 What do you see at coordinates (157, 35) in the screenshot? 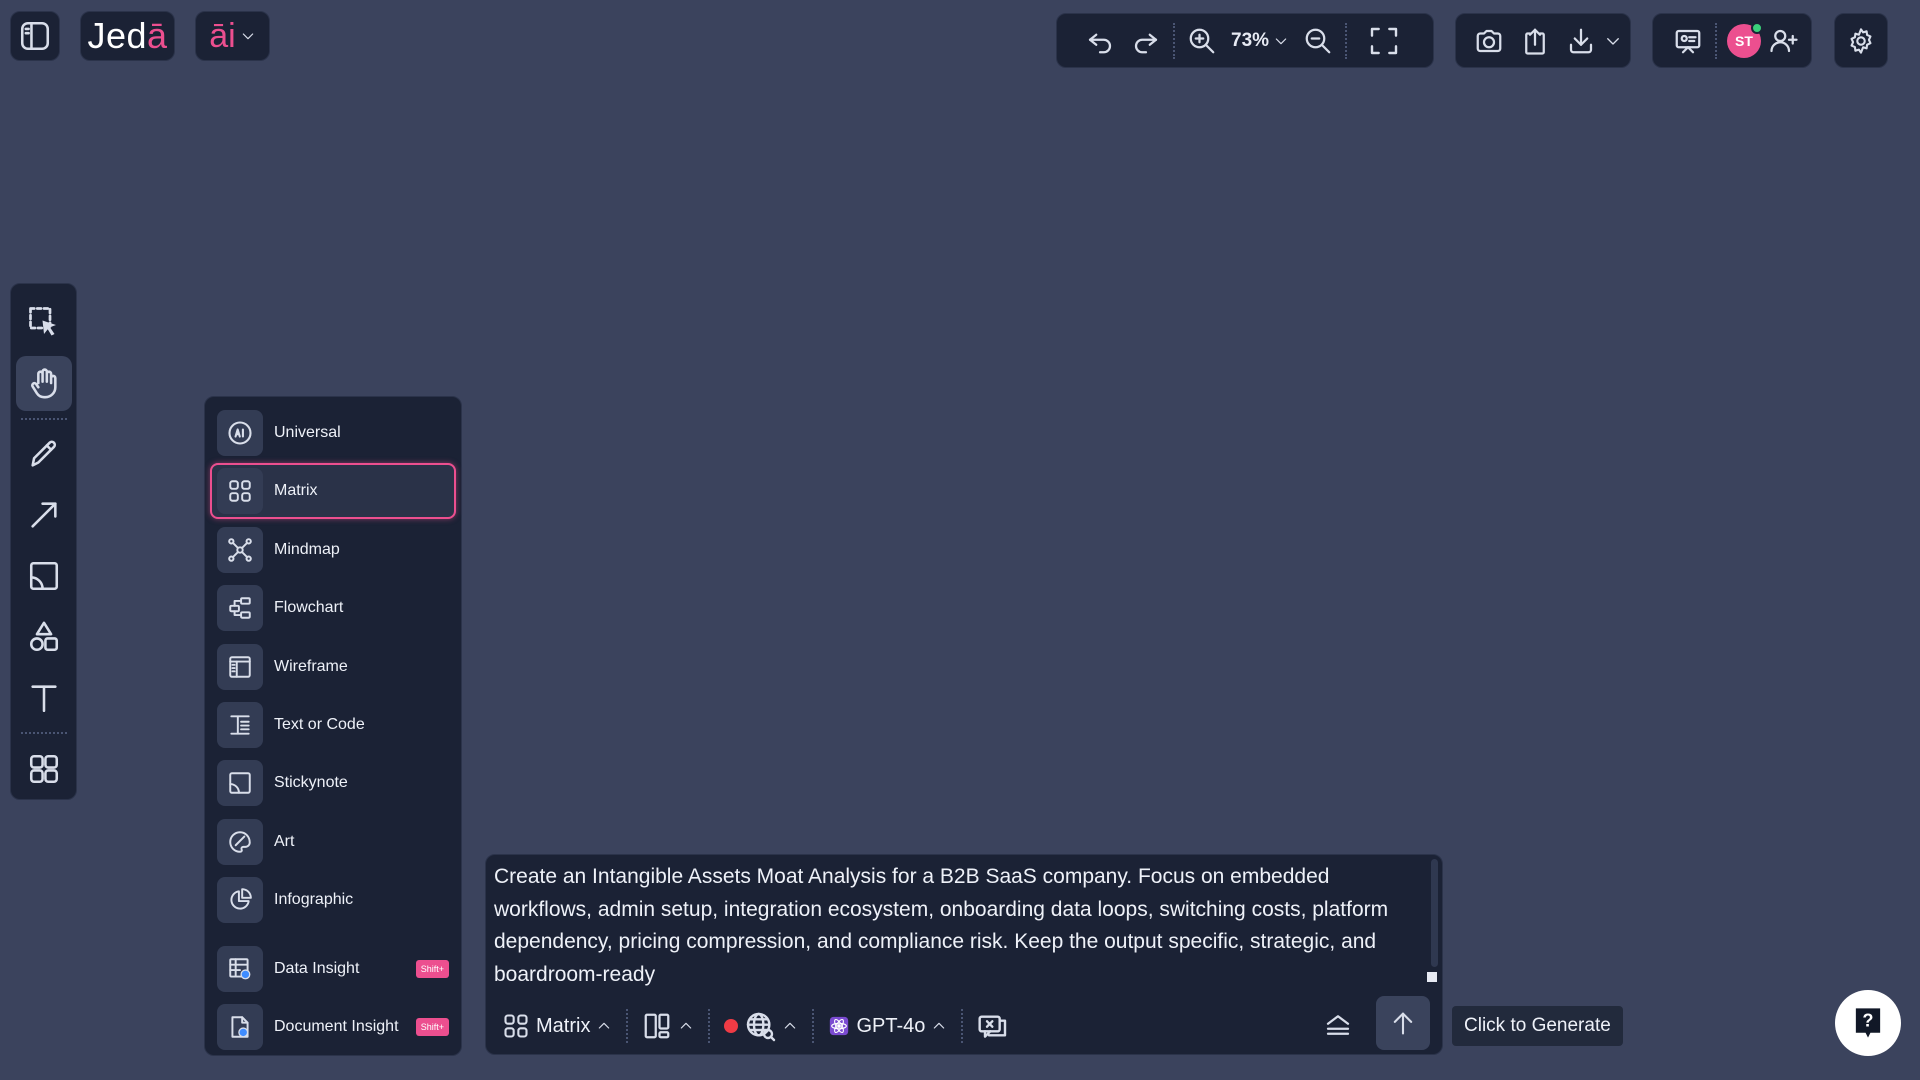
I see `logo-accent: ā` at bounding box center [157, 35].